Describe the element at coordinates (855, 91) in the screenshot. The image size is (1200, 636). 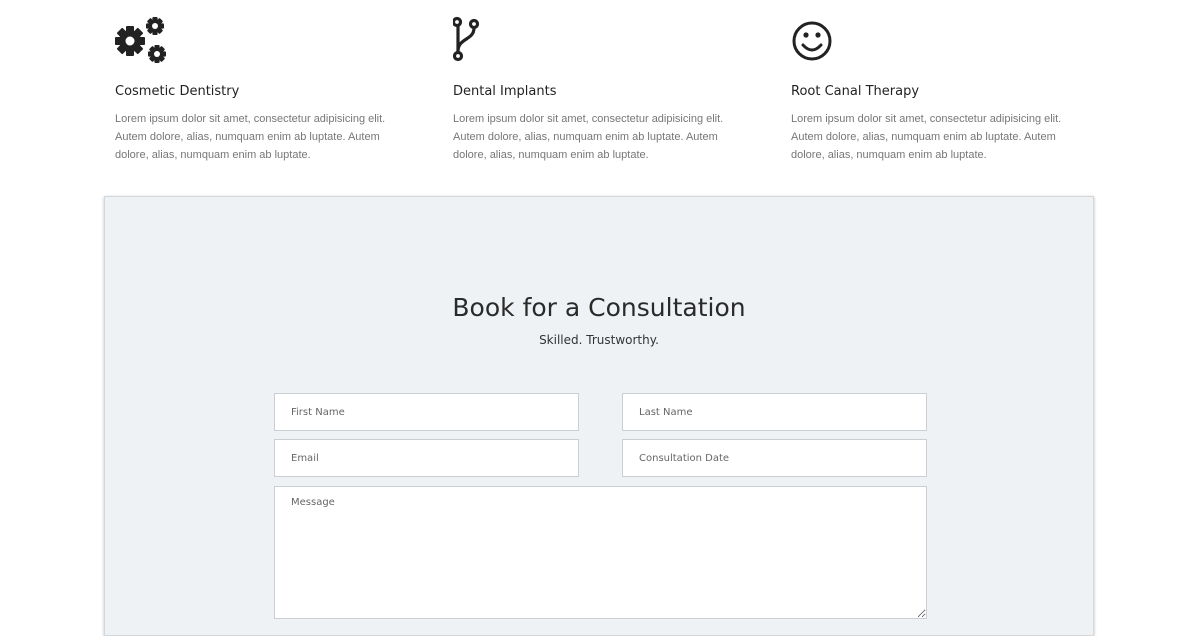
I see `feature-title: Root Canal Therapy` at that location.